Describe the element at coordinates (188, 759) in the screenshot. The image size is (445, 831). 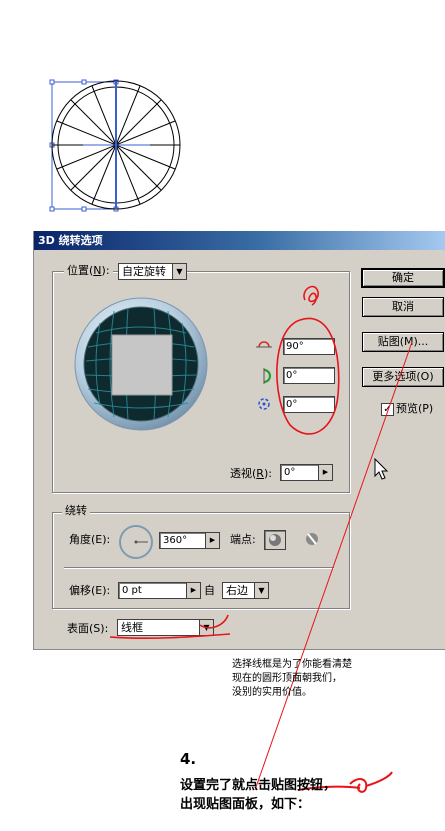
I see `step-number: 4.` at that location.